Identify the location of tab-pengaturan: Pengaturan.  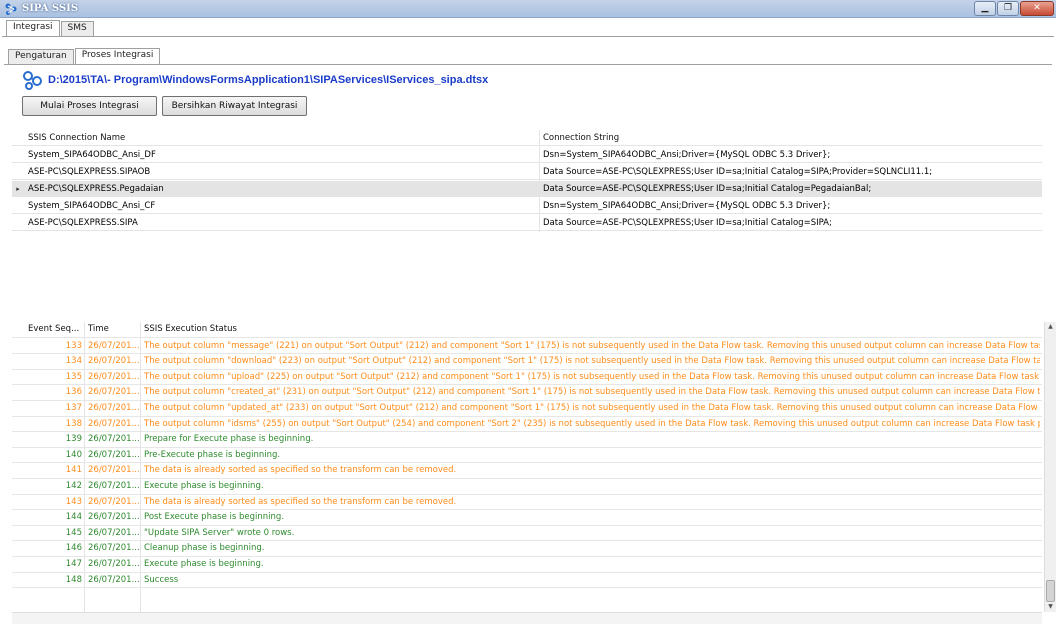
(41, 56).